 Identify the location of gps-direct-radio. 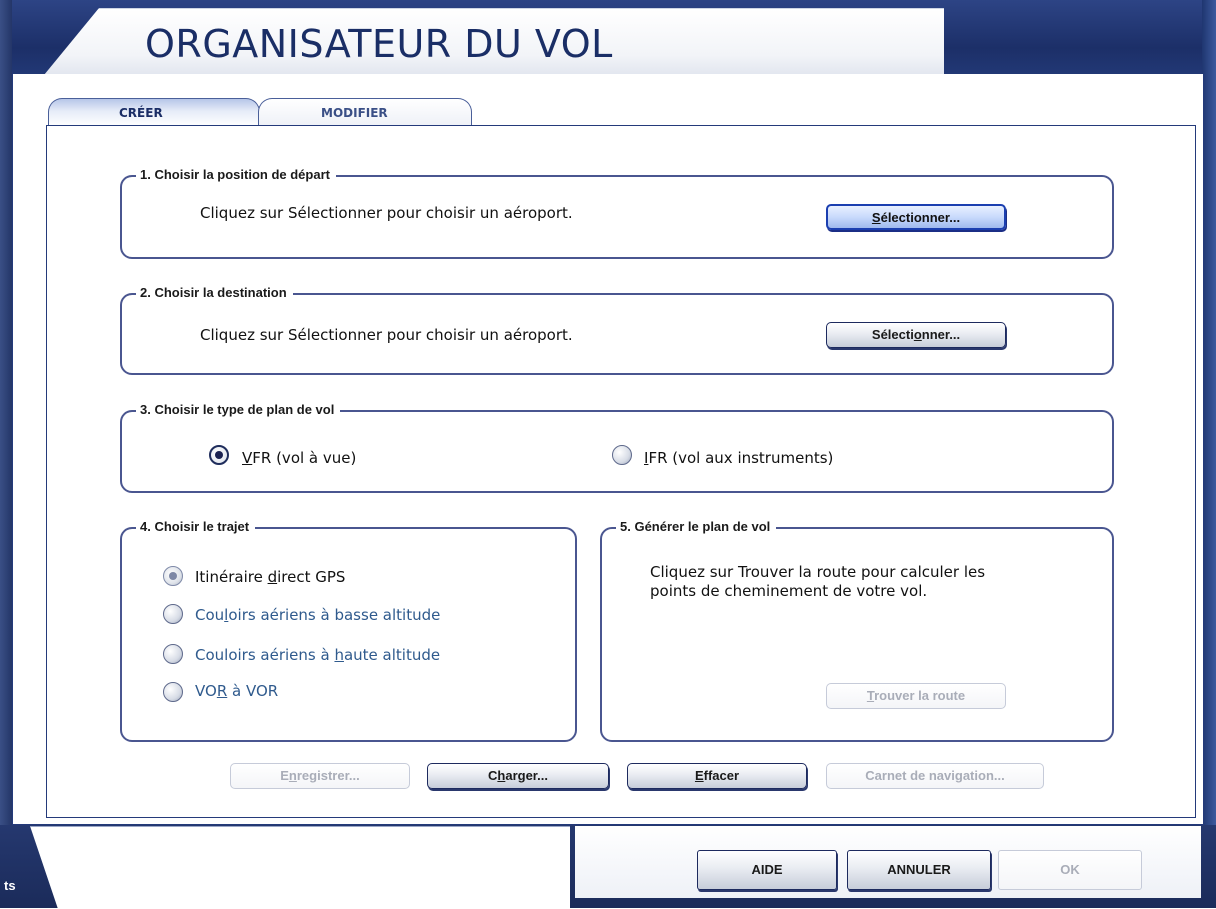
(173, 576).